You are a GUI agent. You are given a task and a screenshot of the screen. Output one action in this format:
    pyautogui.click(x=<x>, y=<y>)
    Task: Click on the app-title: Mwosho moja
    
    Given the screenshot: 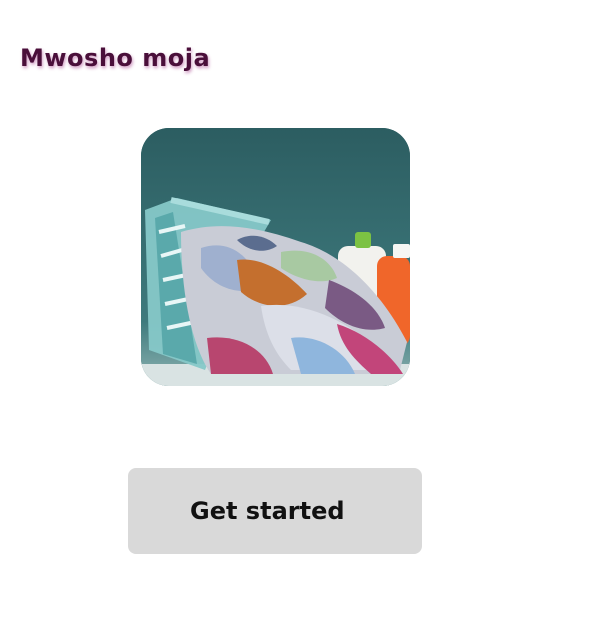 What is the action you would take?
    pyautogui.click(x=115, y=58)
    